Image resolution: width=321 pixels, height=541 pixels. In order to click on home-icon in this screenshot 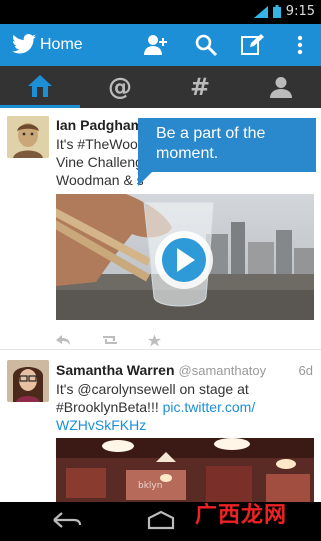, I will do `click(40, 85)`.